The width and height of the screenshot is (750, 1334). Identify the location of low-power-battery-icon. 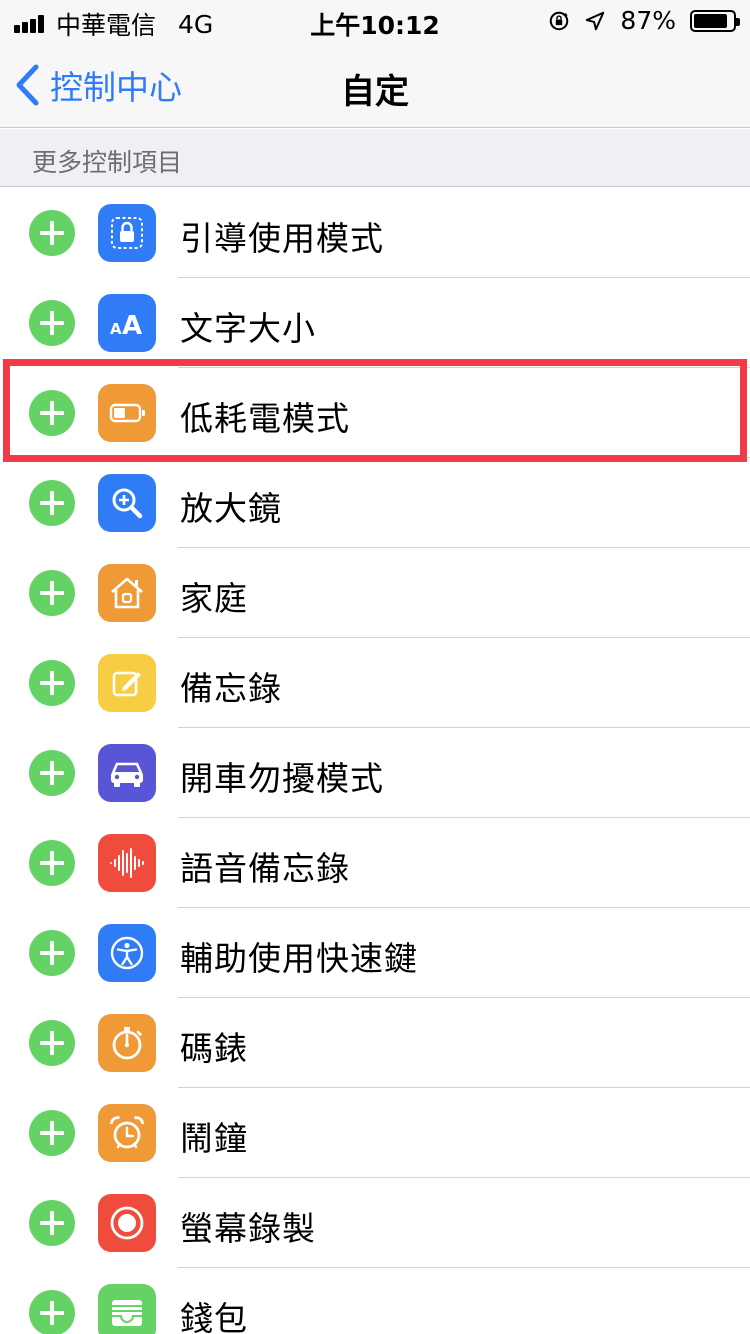
(127, 413).